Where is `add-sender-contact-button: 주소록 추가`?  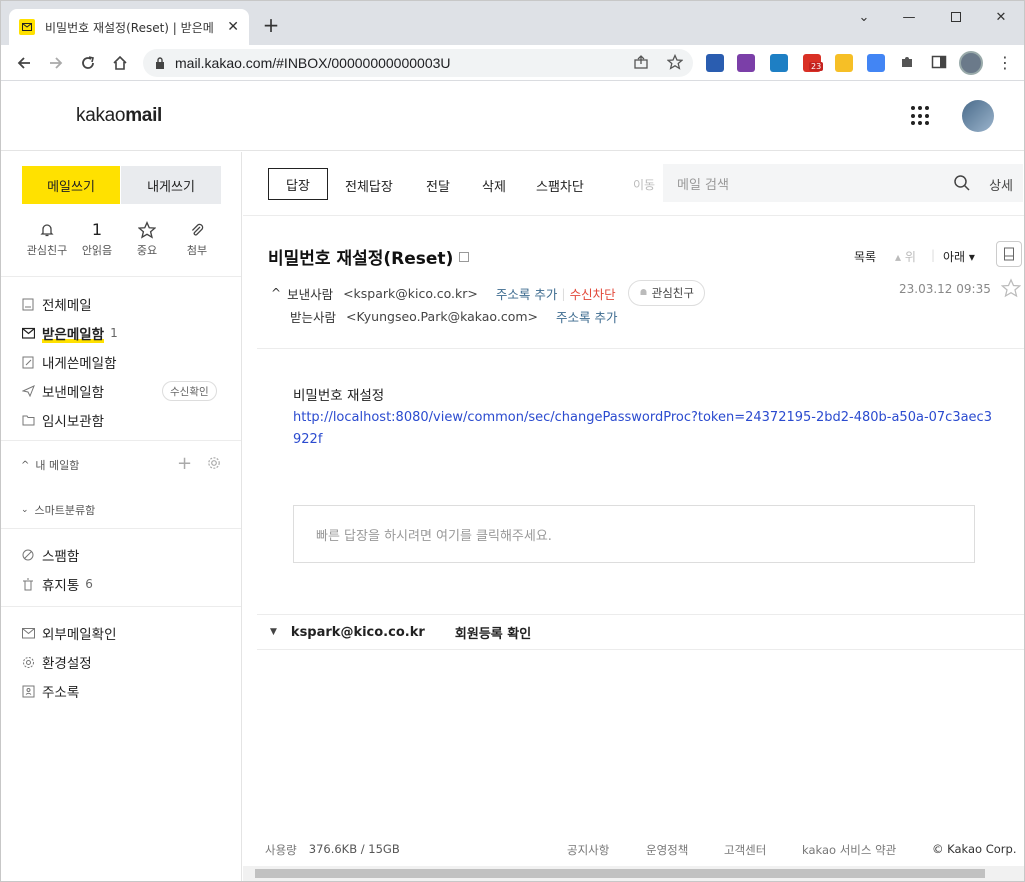 add-sender-contact-button: 주소록 추가 is located at coordinates (526, 293).